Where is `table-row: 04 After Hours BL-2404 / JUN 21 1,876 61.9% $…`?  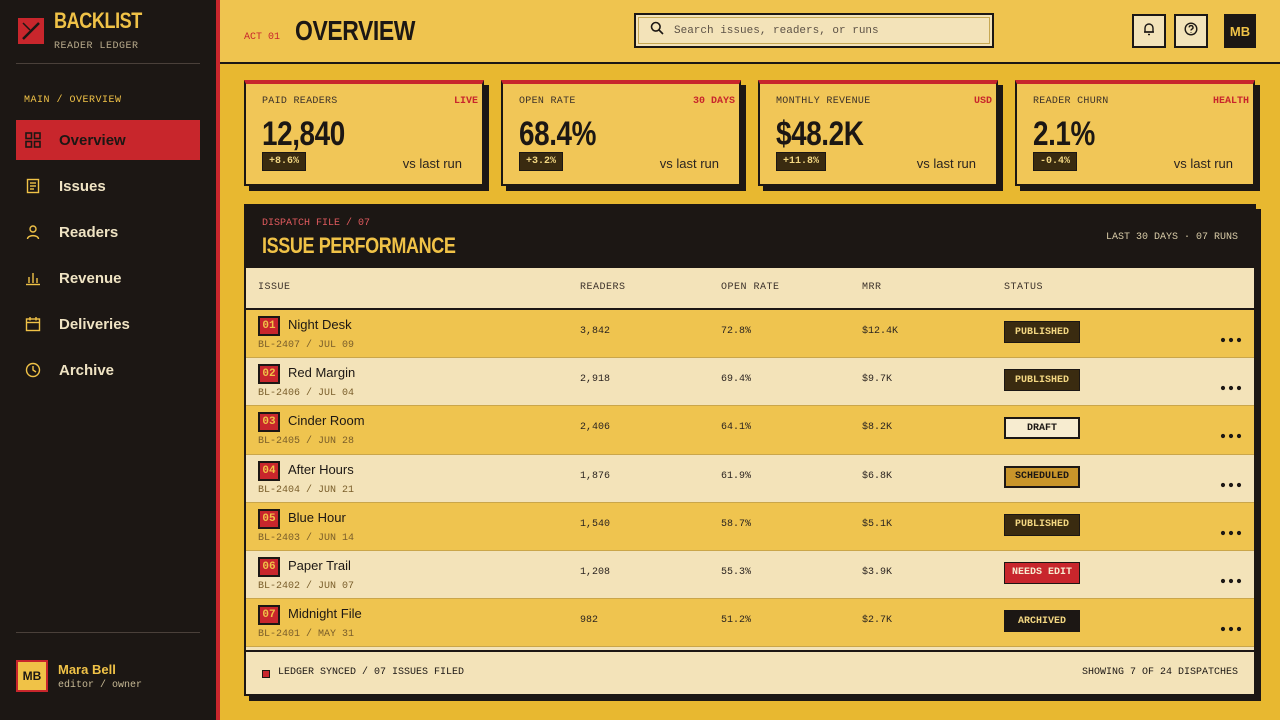 table-row: 04 After Hours BL-2404 / JUN 21 1,876 61.9% $… is located at coordinates (750, 478).